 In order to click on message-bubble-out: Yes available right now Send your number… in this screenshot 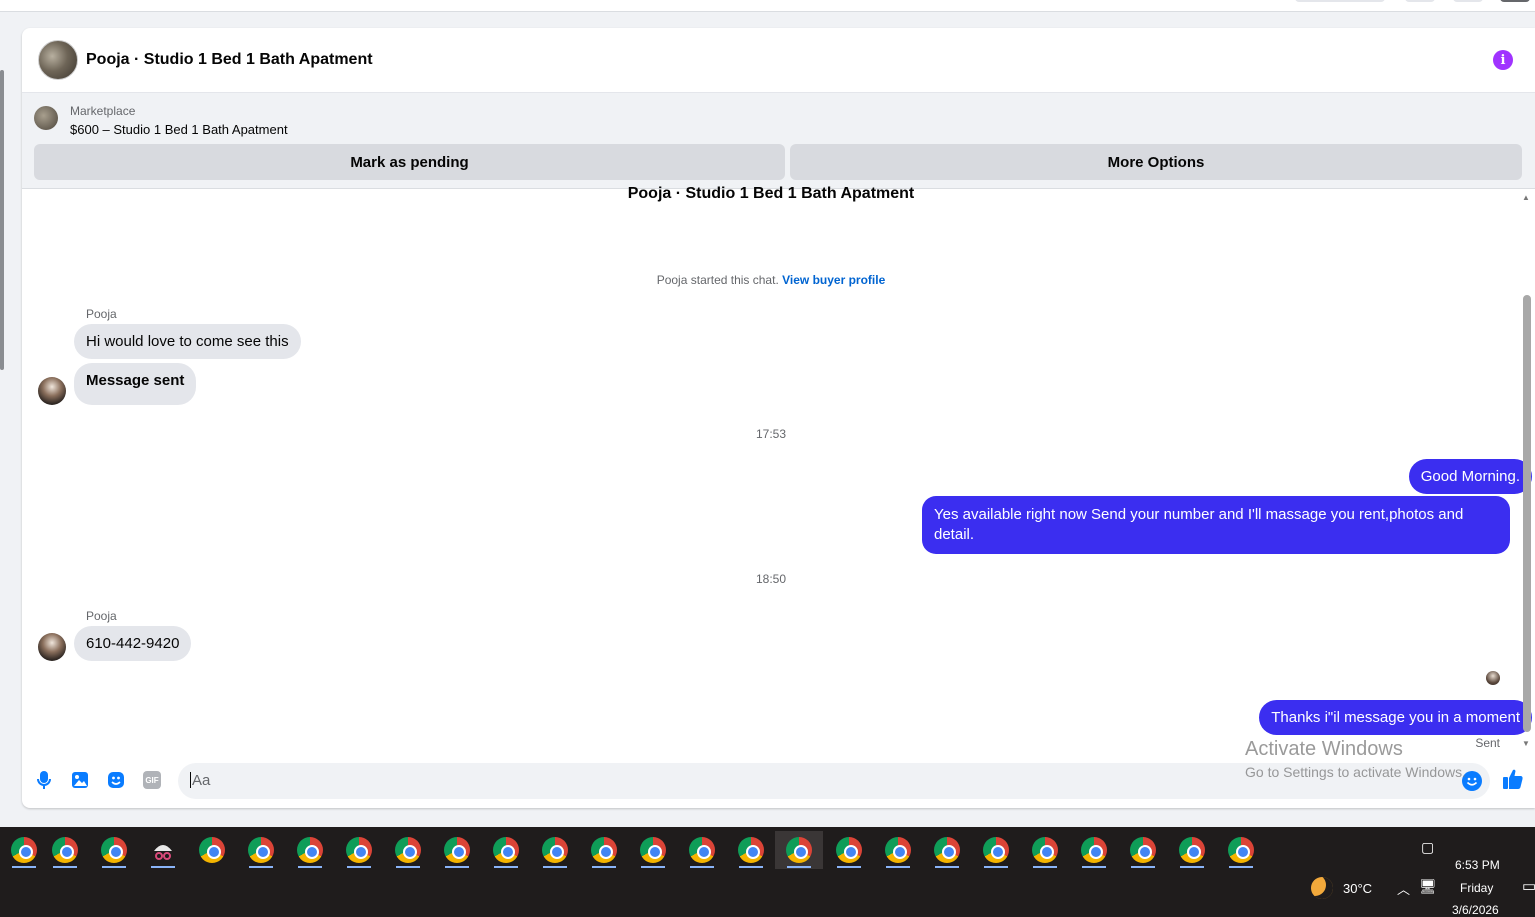, I will do `click(1216, 525)`.